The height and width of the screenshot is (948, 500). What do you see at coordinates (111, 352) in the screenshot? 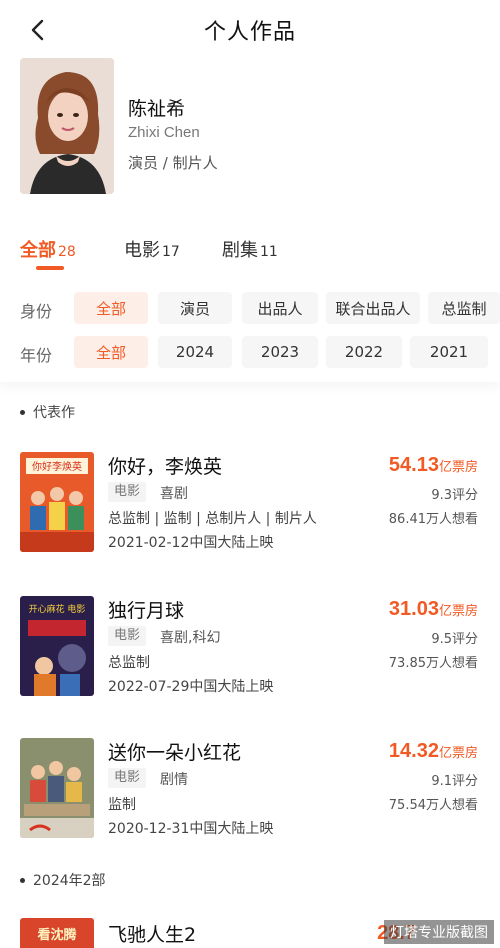
I see `year-chip-all: 全部` at bounding box center [111, 352].